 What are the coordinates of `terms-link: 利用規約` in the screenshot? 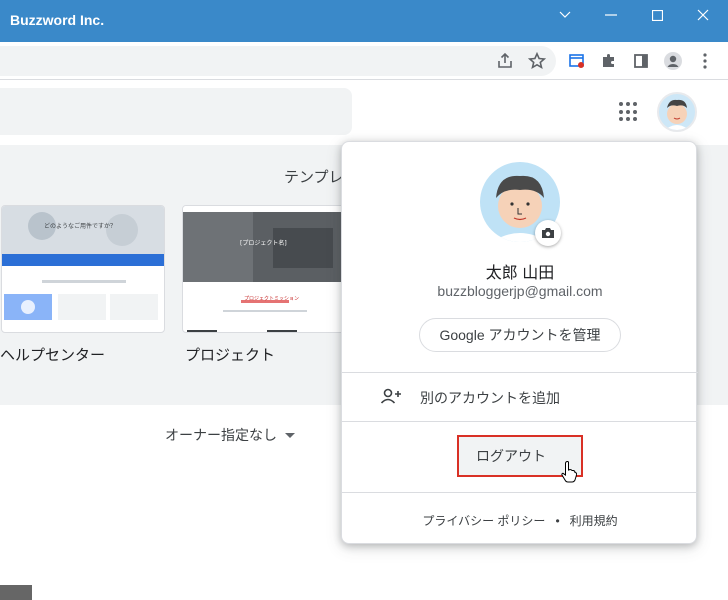 It's located at (594, 521).